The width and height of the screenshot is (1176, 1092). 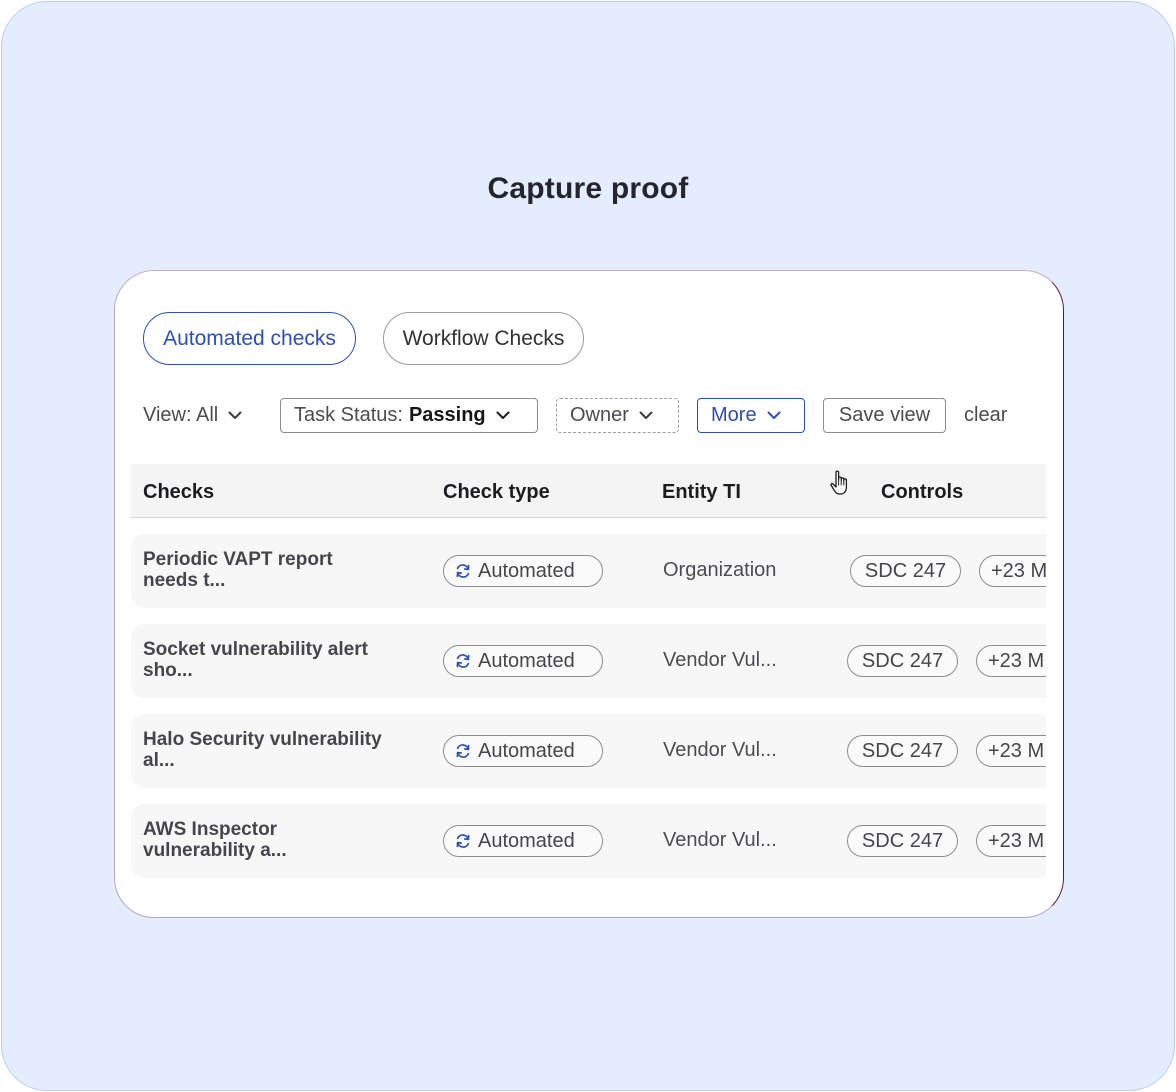 I want to click on save-view-label: Save view, so click(x=884, y=415).